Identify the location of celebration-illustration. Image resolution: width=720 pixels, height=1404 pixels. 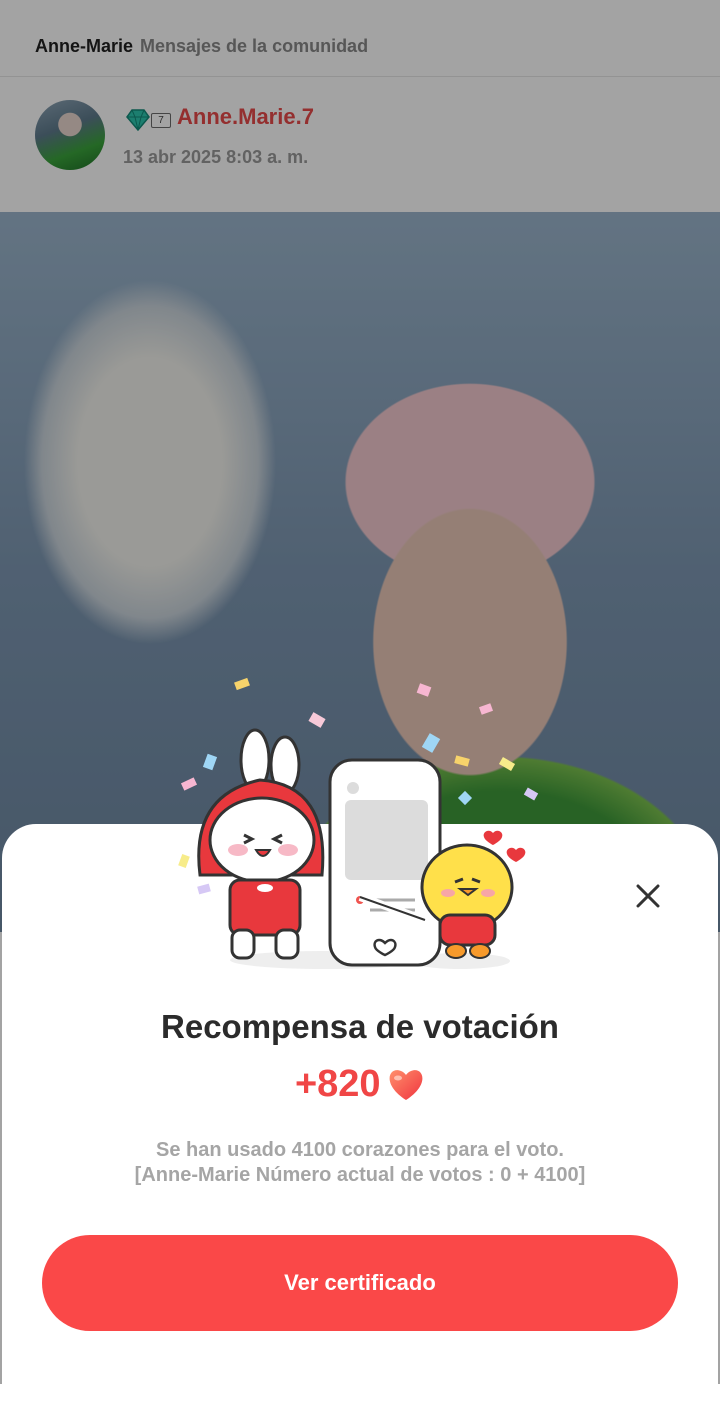
(358, 823).